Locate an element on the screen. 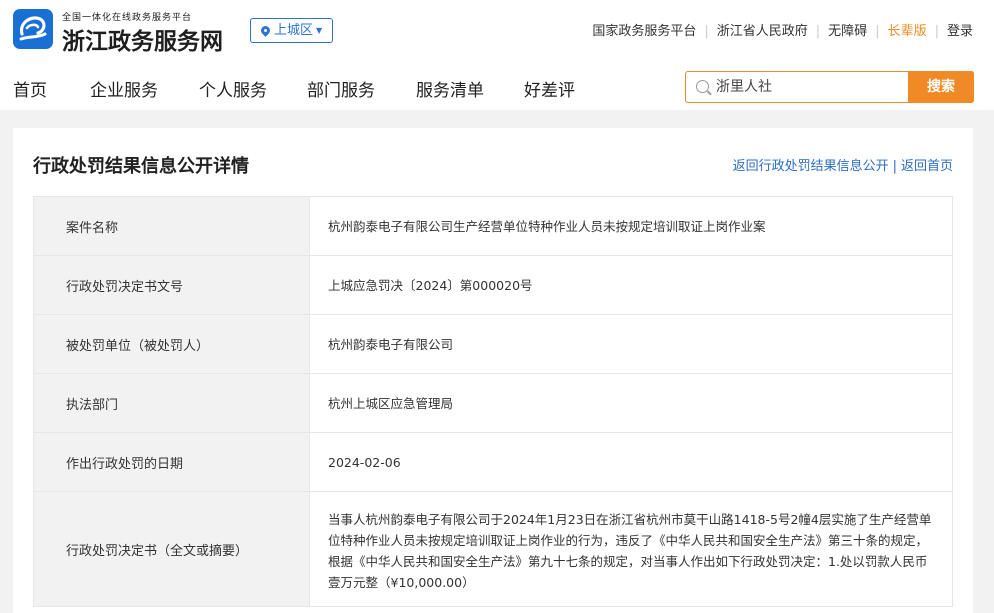  search-box: 搜索 is located at coordinates (829, 87).